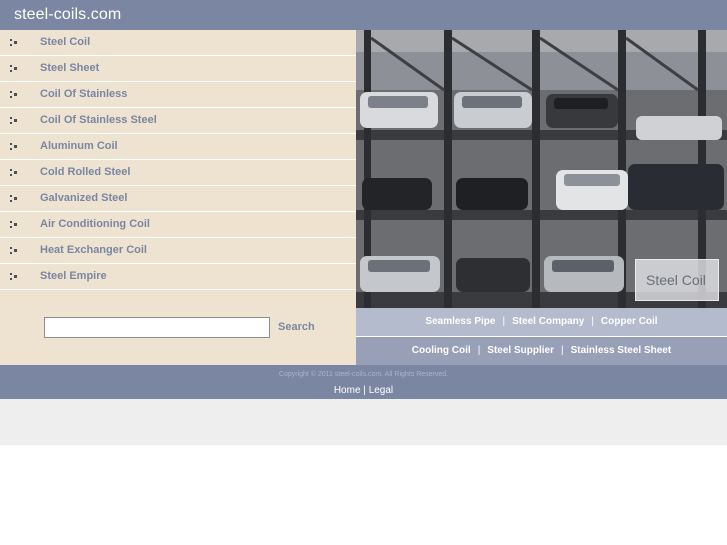  I want to click on site-title: steel-coils.com, so click(67, 15).